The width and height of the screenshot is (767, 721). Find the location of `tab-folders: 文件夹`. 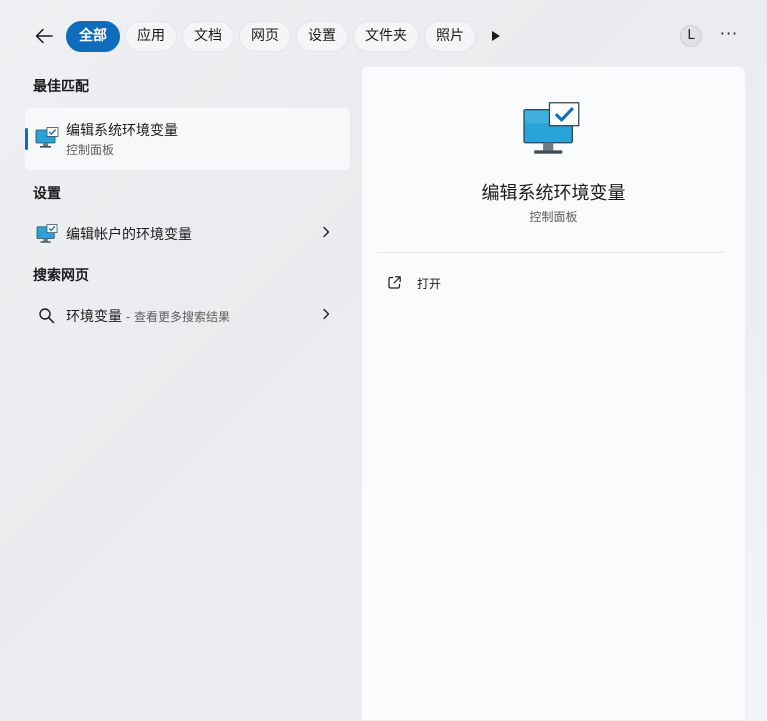

tab-folders: 文件夹 is located at coordinates (386, 36).